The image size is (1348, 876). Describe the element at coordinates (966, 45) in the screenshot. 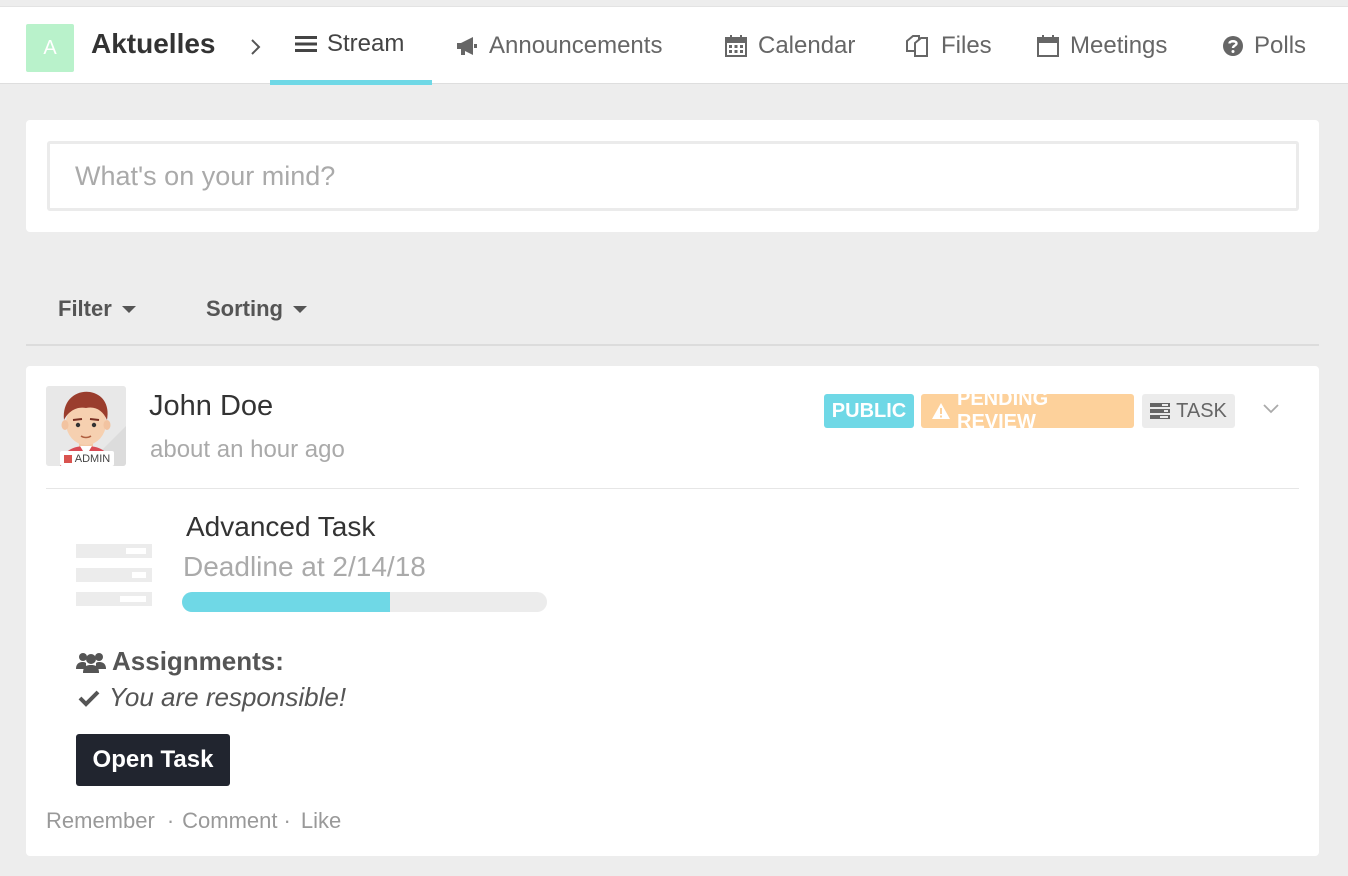

I see `tab-files-label: Files` at that location.